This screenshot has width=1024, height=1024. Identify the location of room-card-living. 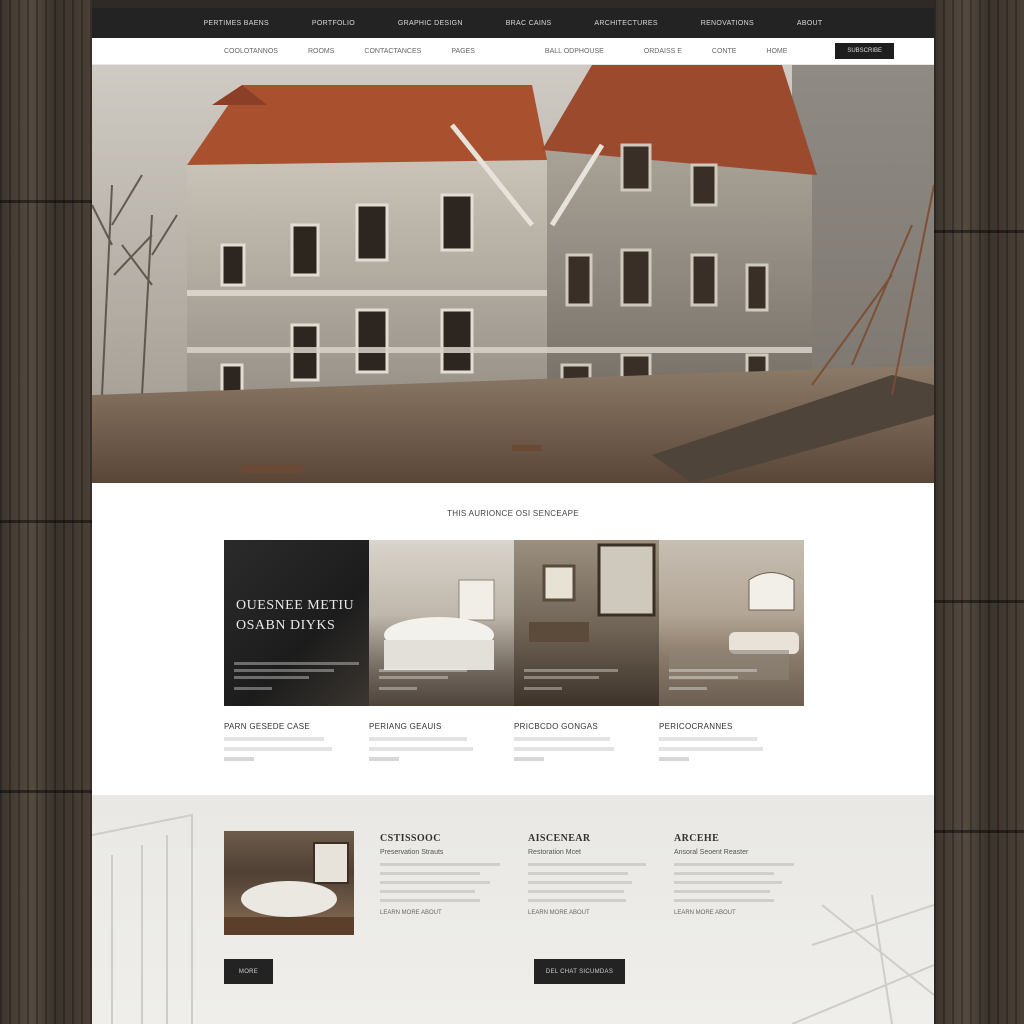
(731, 623).